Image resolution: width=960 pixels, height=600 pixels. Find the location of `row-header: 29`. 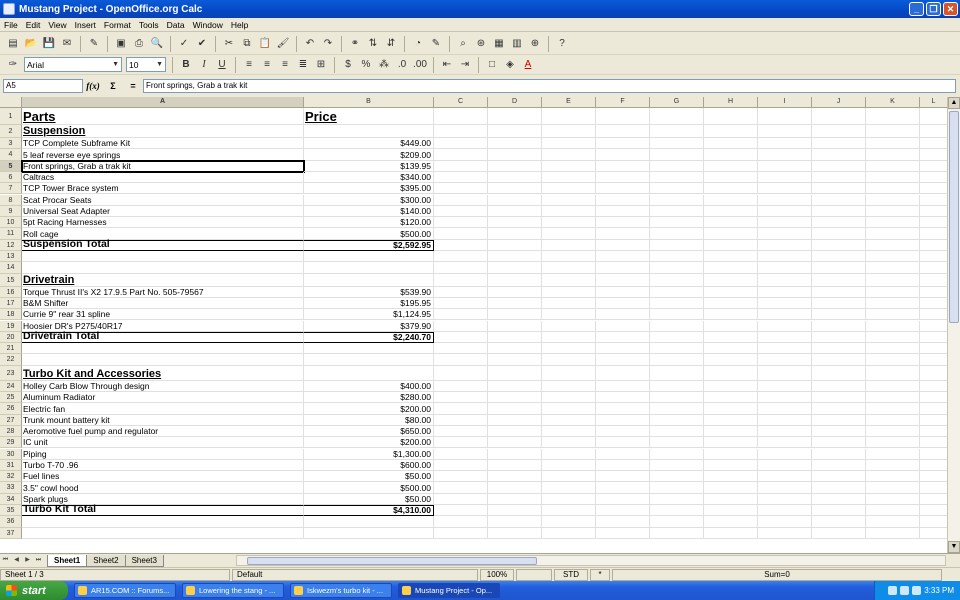

row-header: 29 is located at coordinates (11, 443).